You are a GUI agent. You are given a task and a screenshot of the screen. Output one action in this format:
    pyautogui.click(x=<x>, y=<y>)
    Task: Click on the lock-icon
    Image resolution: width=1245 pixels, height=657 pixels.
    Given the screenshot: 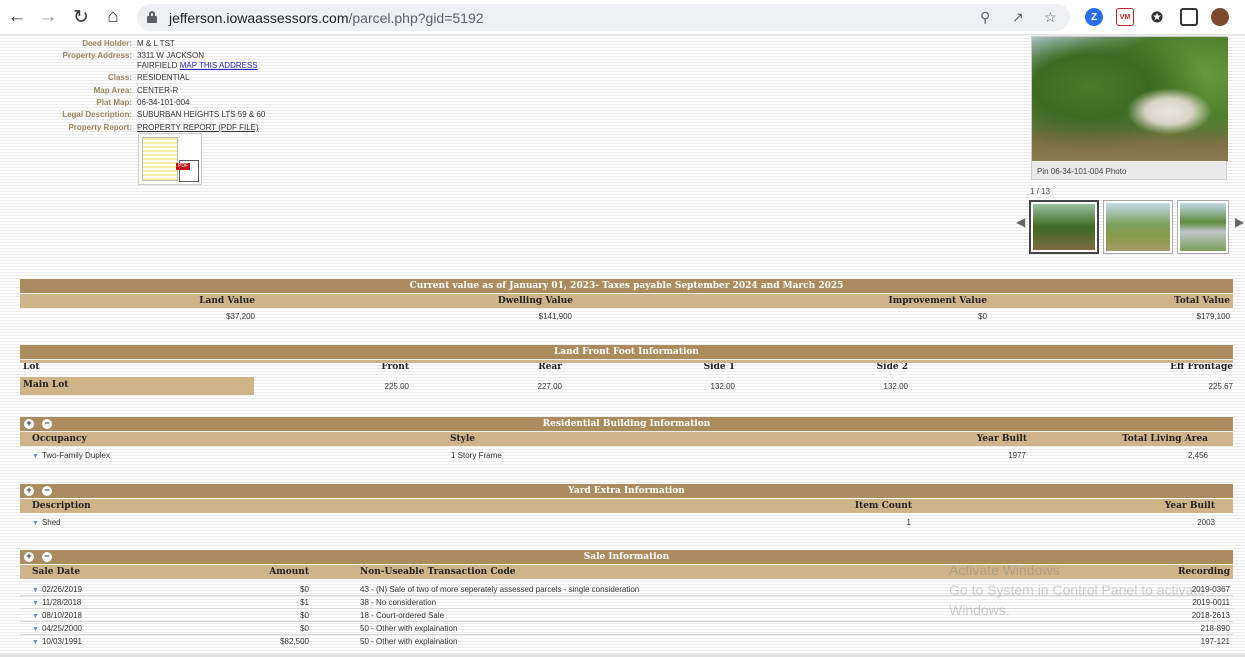 What is the action you would take?
    pyautogui.click(x=152, y=17)
    